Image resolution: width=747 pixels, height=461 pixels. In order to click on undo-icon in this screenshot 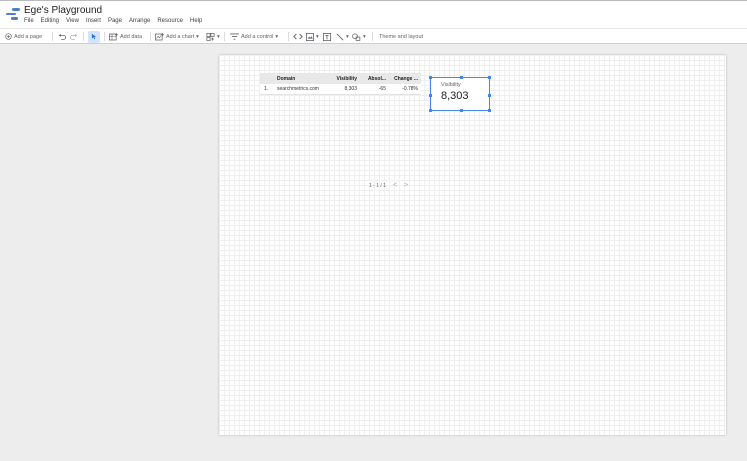, I will do `click(62, 36)`.